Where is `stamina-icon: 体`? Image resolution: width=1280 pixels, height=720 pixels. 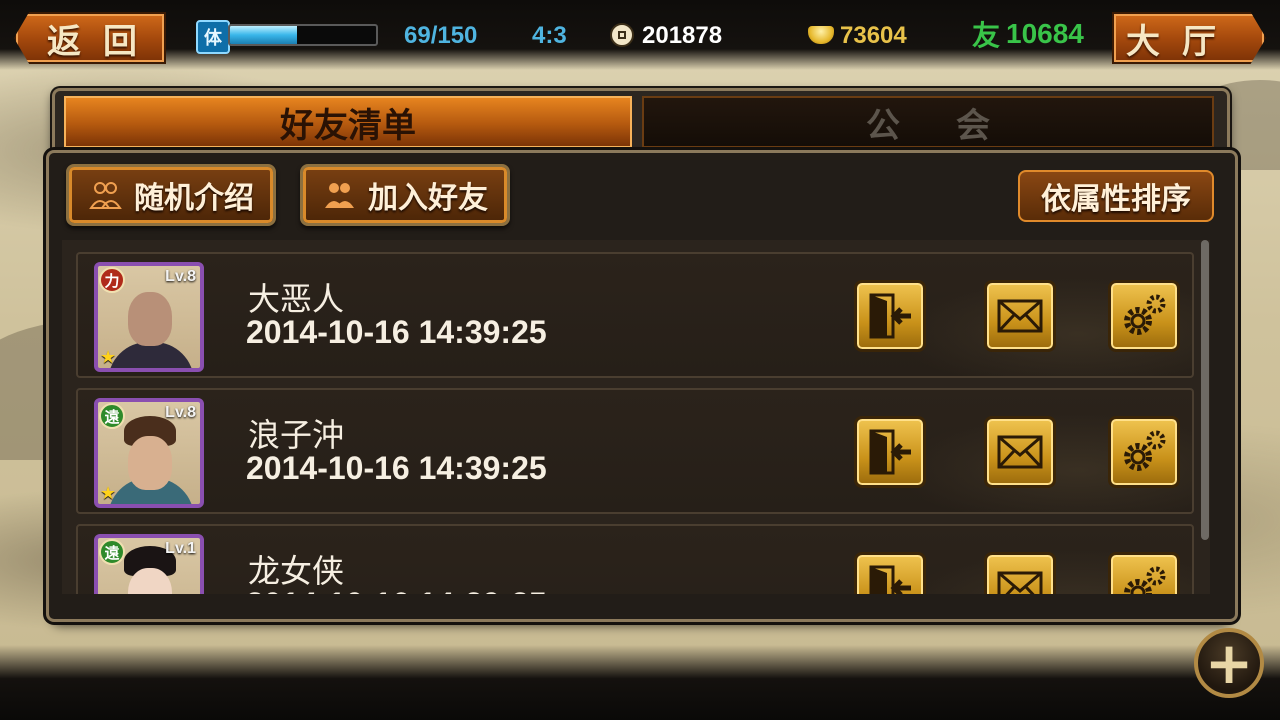
stamina-icon: 体 is located at coordinates (213, 37).